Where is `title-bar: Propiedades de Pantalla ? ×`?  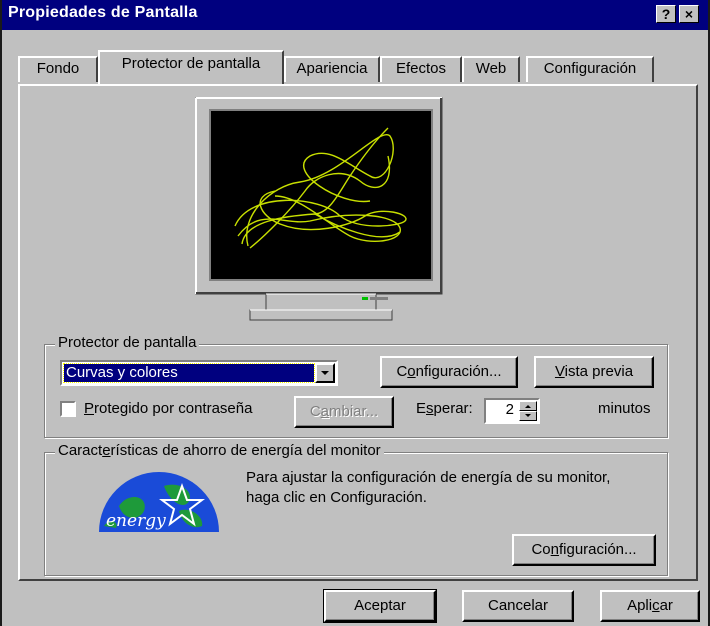 title-bar: Propiedades de Pantalla ? × is located at coordinates (355, 15).